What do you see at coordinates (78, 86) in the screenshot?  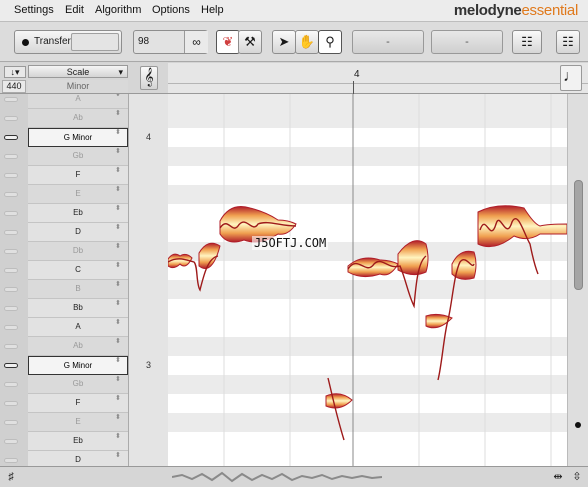 I see `scale-mode: Minor` at bounding box center [78, 86].